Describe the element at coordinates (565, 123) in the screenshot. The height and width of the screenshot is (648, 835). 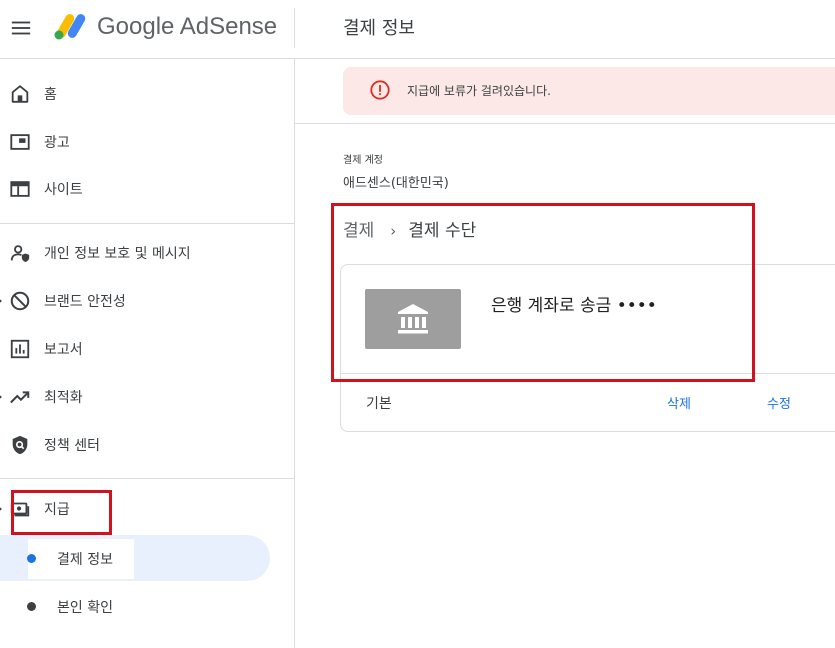
I see `content-divider` at that location.